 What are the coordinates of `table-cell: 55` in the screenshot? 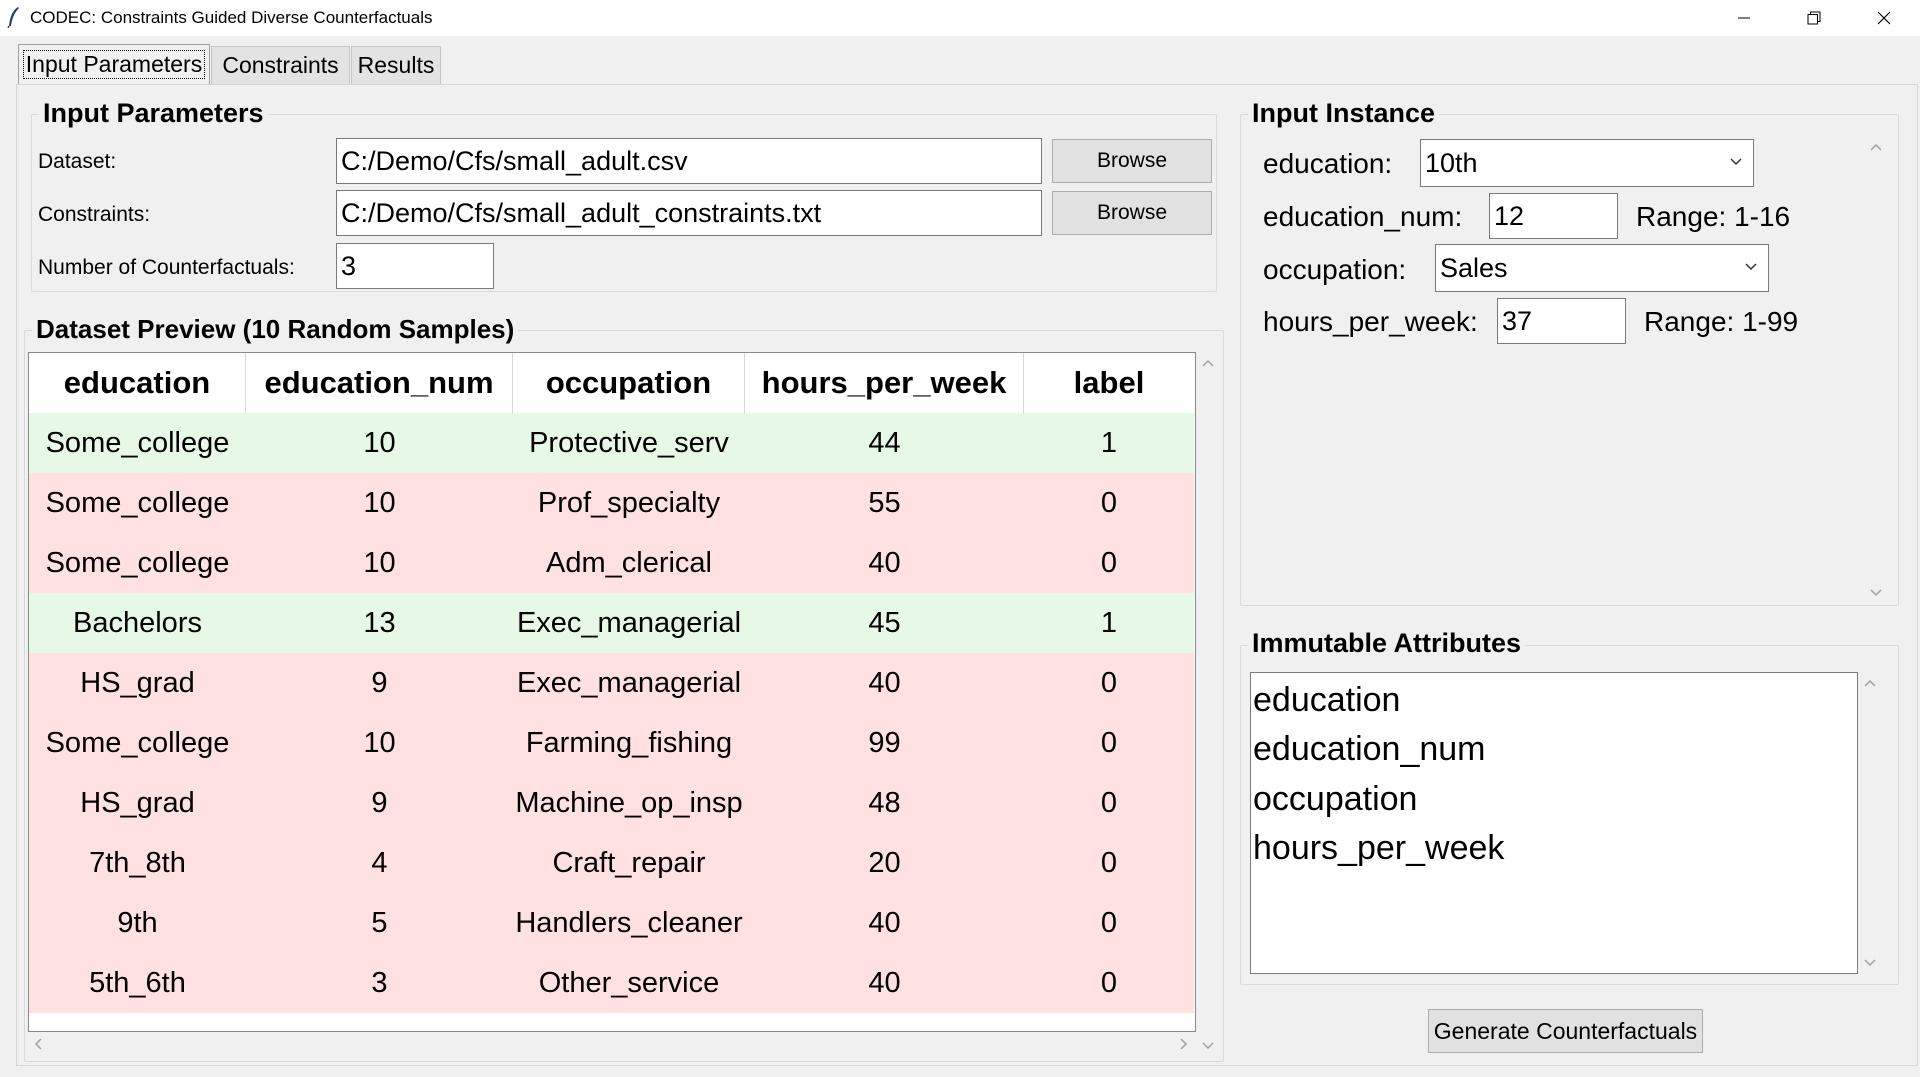 It's located at (884, 502).